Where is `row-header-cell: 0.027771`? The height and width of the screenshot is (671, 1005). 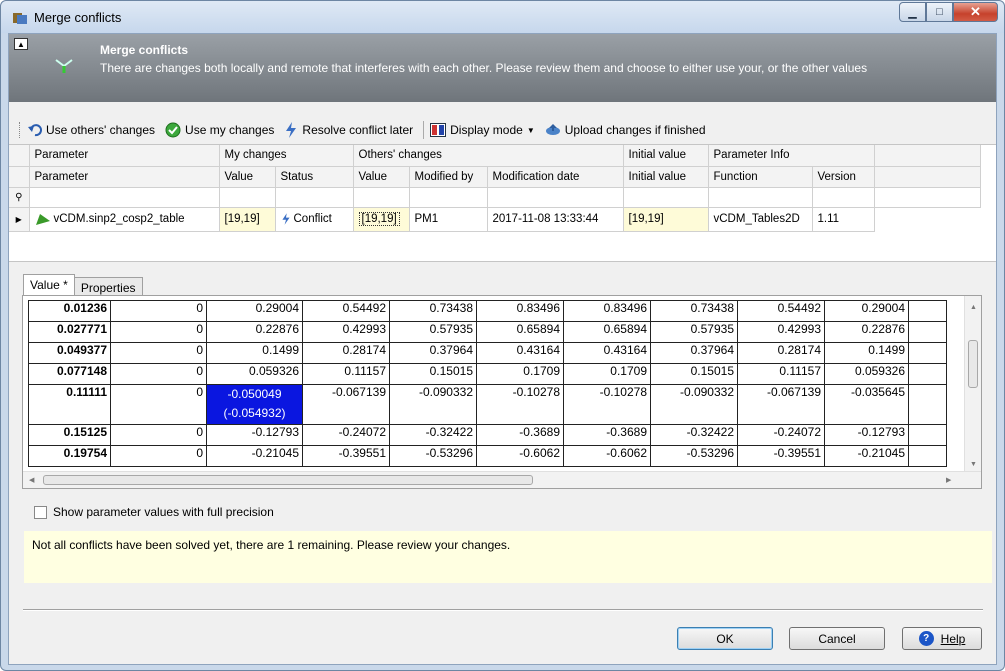 row-header-cell: 0.027771 is located at coordinates (69, 332).